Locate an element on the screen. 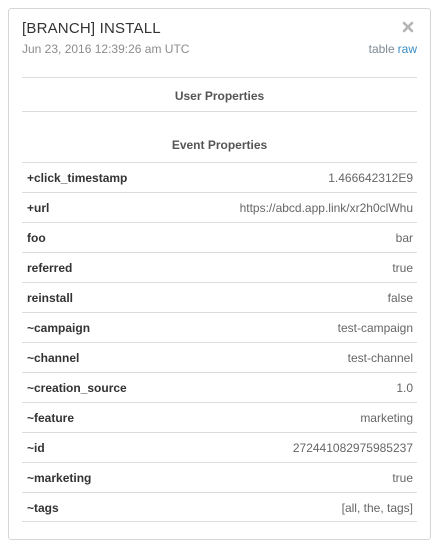  property-row: ~marketing true is located at coordinates (219, 477).